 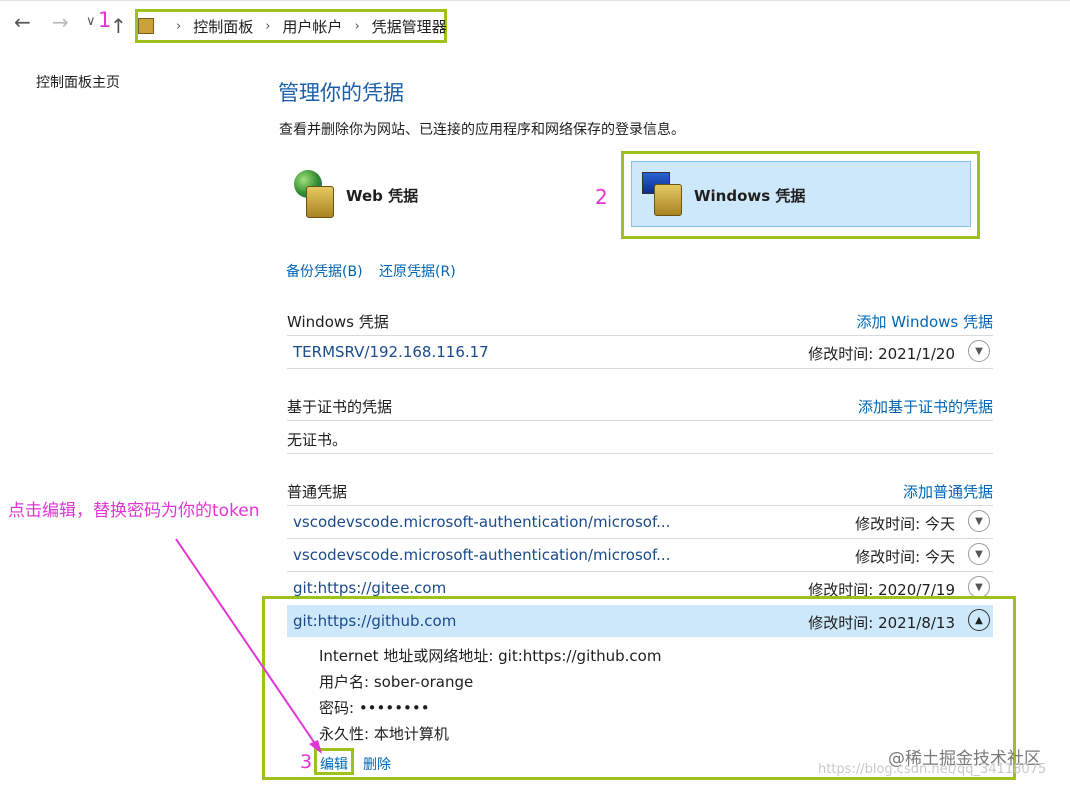 I want to click on annotation-arrow-line, so click(x=247, y=643).